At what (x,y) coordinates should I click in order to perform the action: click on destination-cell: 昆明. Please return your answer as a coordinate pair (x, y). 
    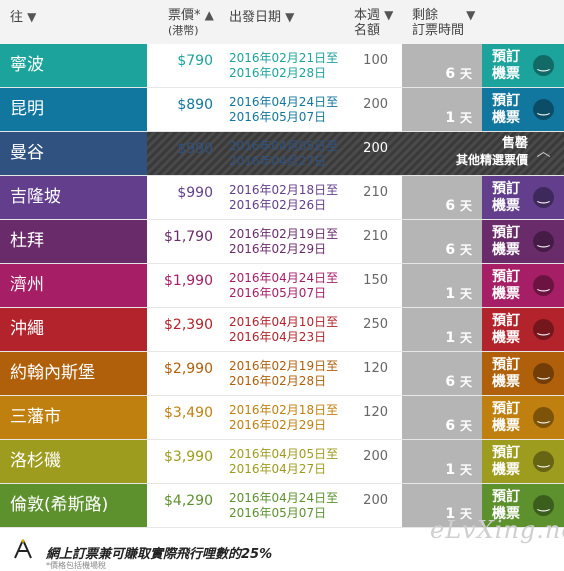
    Looking at the image, I should click on (73, 109).